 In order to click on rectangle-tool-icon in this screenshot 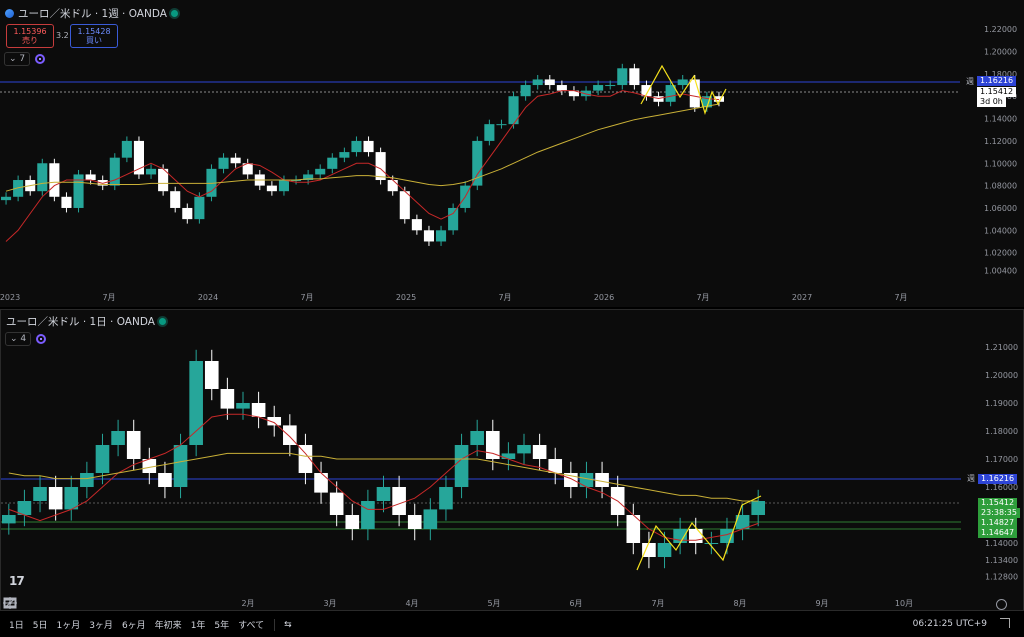, I will do `click(95, 603)`.